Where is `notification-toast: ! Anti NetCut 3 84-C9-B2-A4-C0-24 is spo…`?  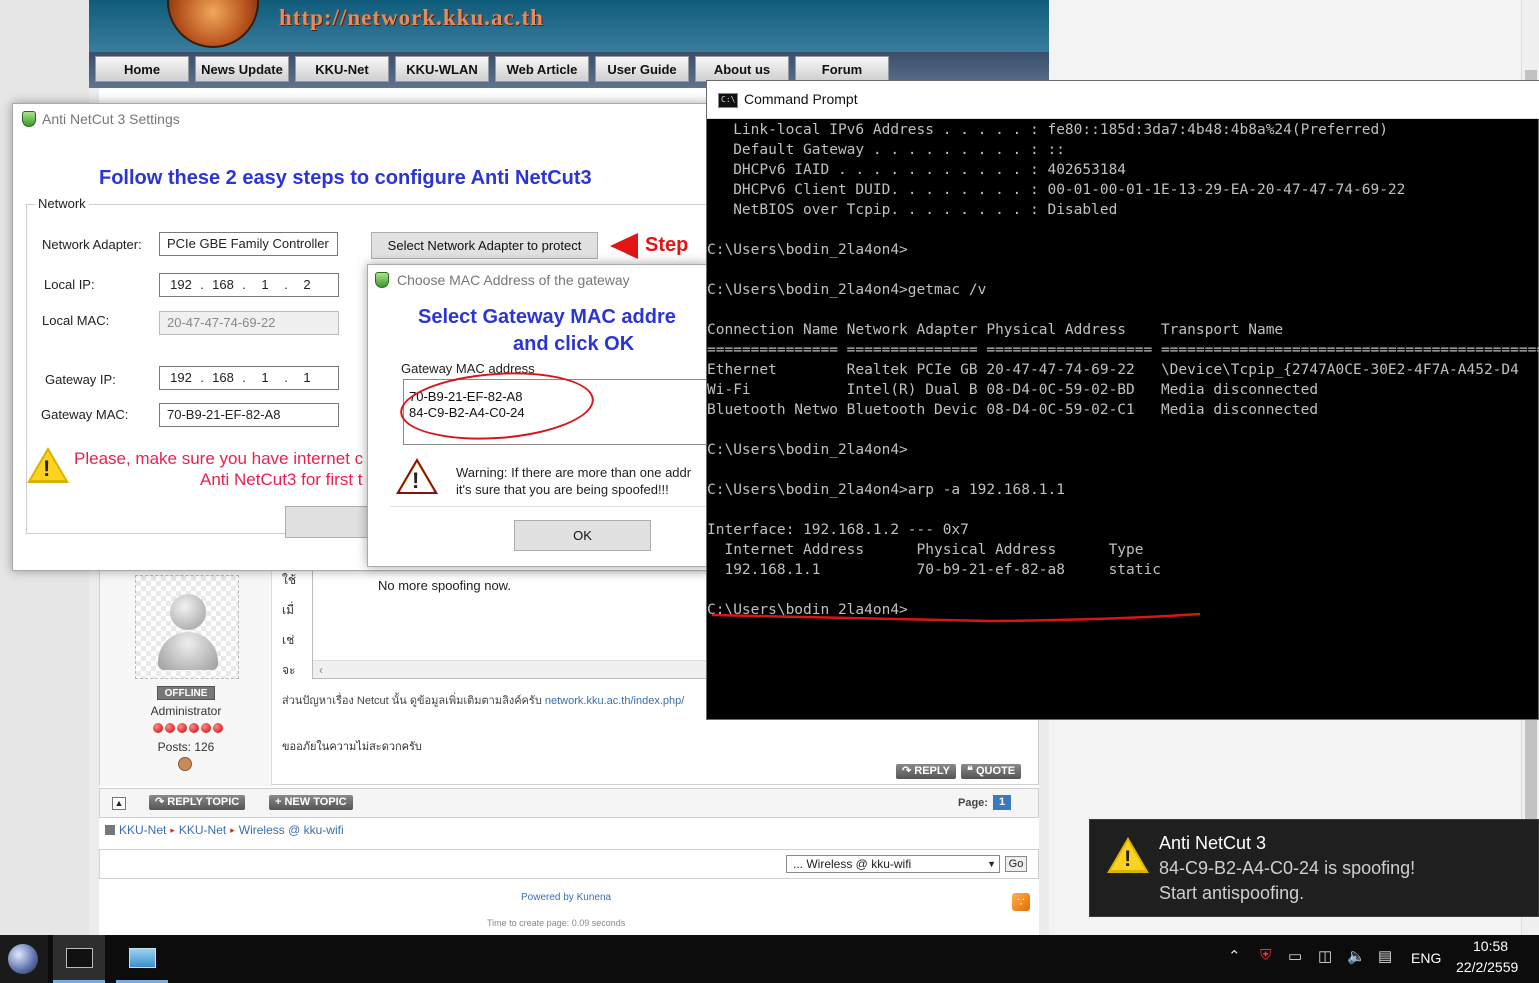 notification-toast: ! Anti NetCut 3 84-C9-B2-A4-C0-24 is spo… is located at coordinates (1314, 868).